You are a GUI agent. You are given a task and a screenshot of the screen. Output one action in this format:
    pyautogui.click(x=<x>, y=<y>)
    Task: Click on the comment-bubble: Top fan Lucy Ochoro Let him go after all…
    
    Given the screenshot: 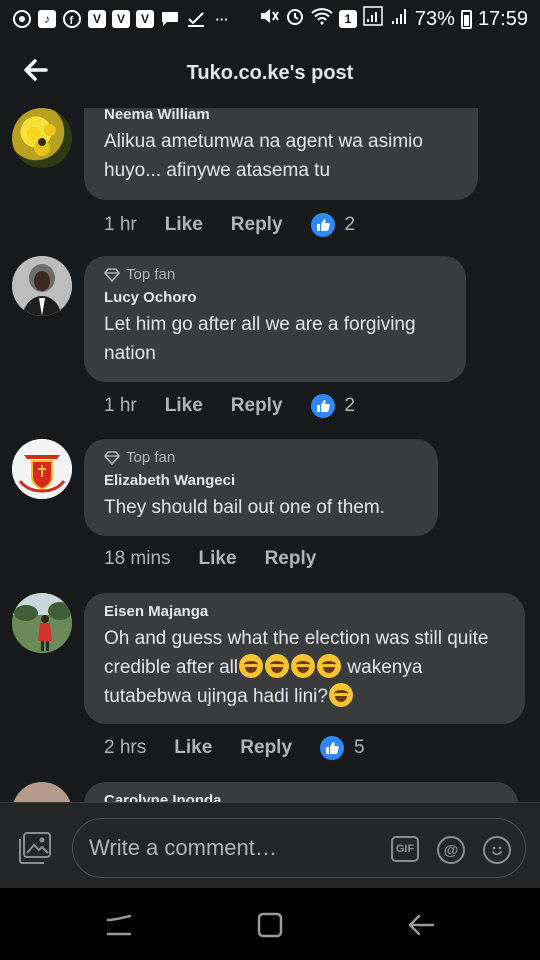 What is the action you would take?
    pyautogui.click(x=275, y=319)
    